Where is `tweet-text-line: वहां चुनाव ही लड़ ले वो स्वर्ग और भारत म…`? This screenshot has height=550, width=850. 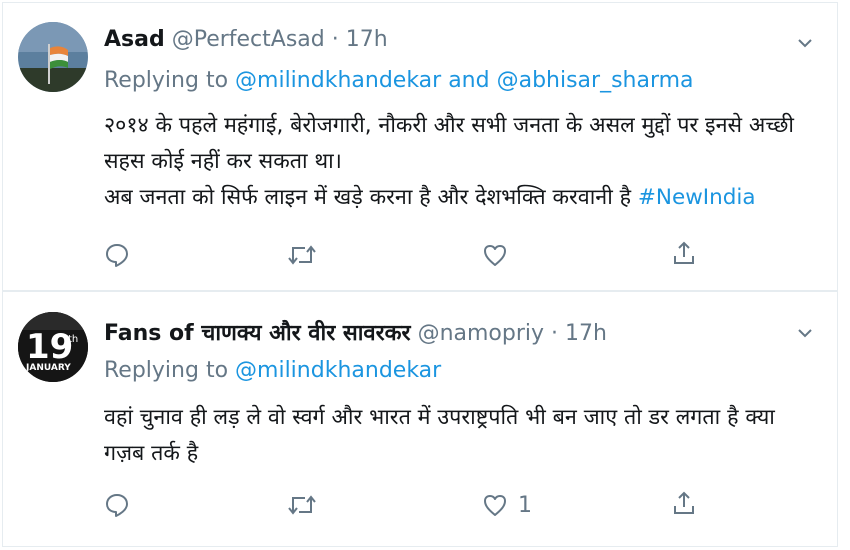 tweet-text-line: वहां चुनाव ही लड़ ले वो स्वर्ग और भारत म… is located at coordinates (439, 417).